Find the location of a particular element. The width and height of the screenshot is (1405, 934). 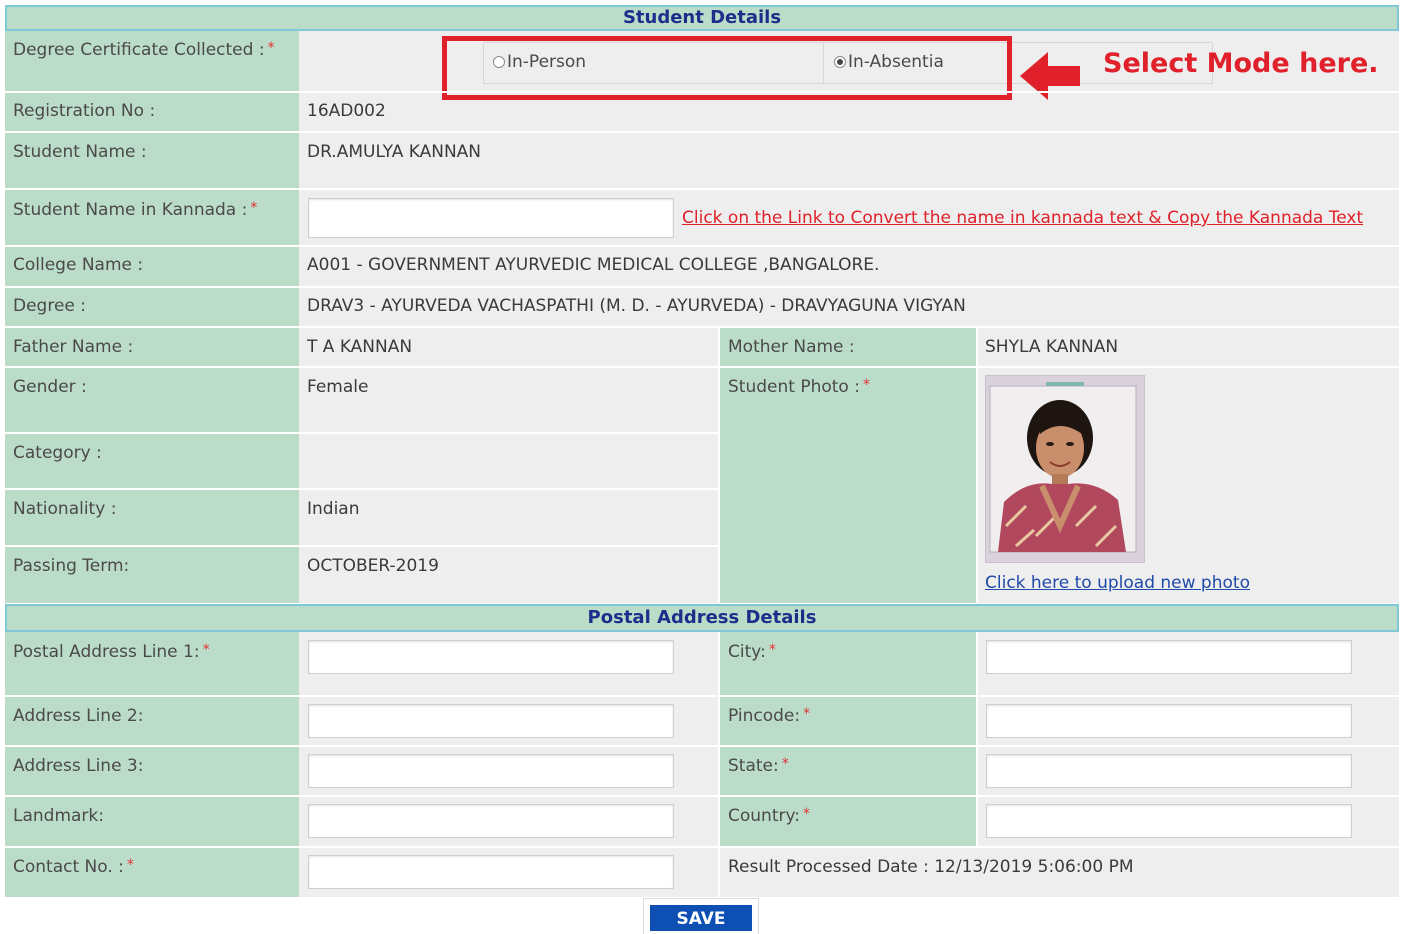

mother-name-value: SHYLA KANNAN is located at coordinates (1052, 347).